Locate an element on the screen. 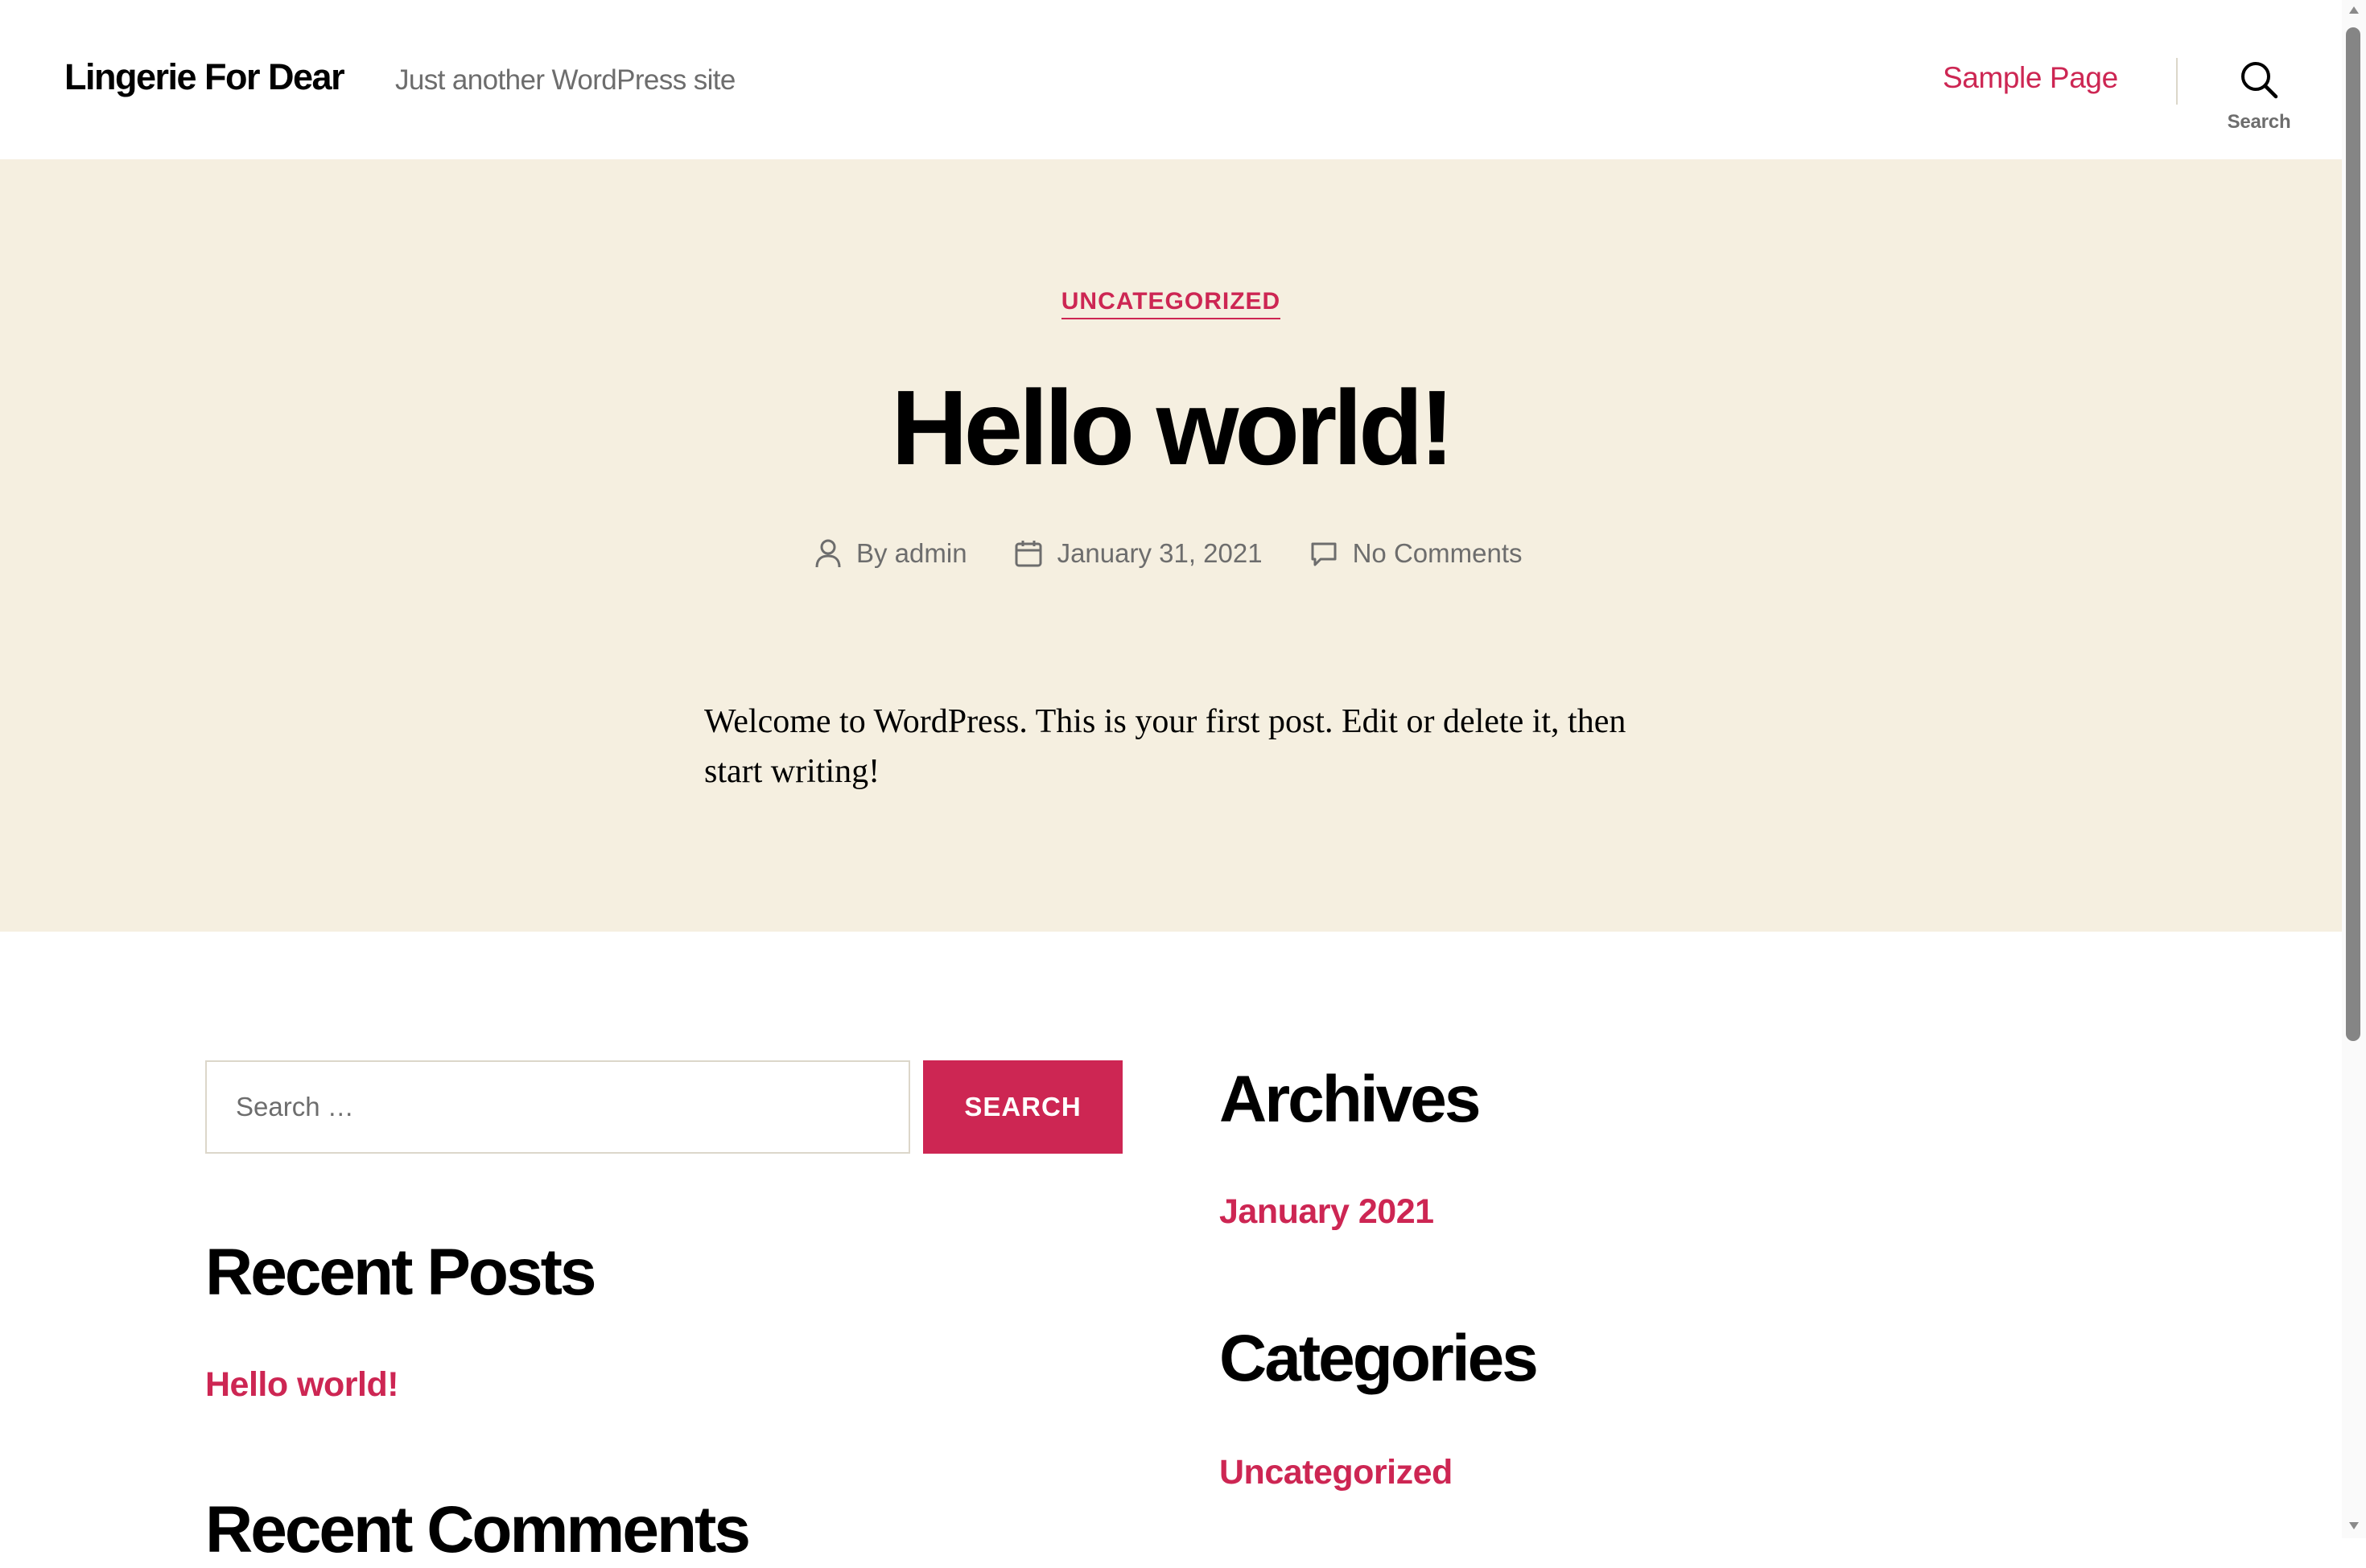  recent-comments-title: Recent Comments is located at coordinates (478, 1529).